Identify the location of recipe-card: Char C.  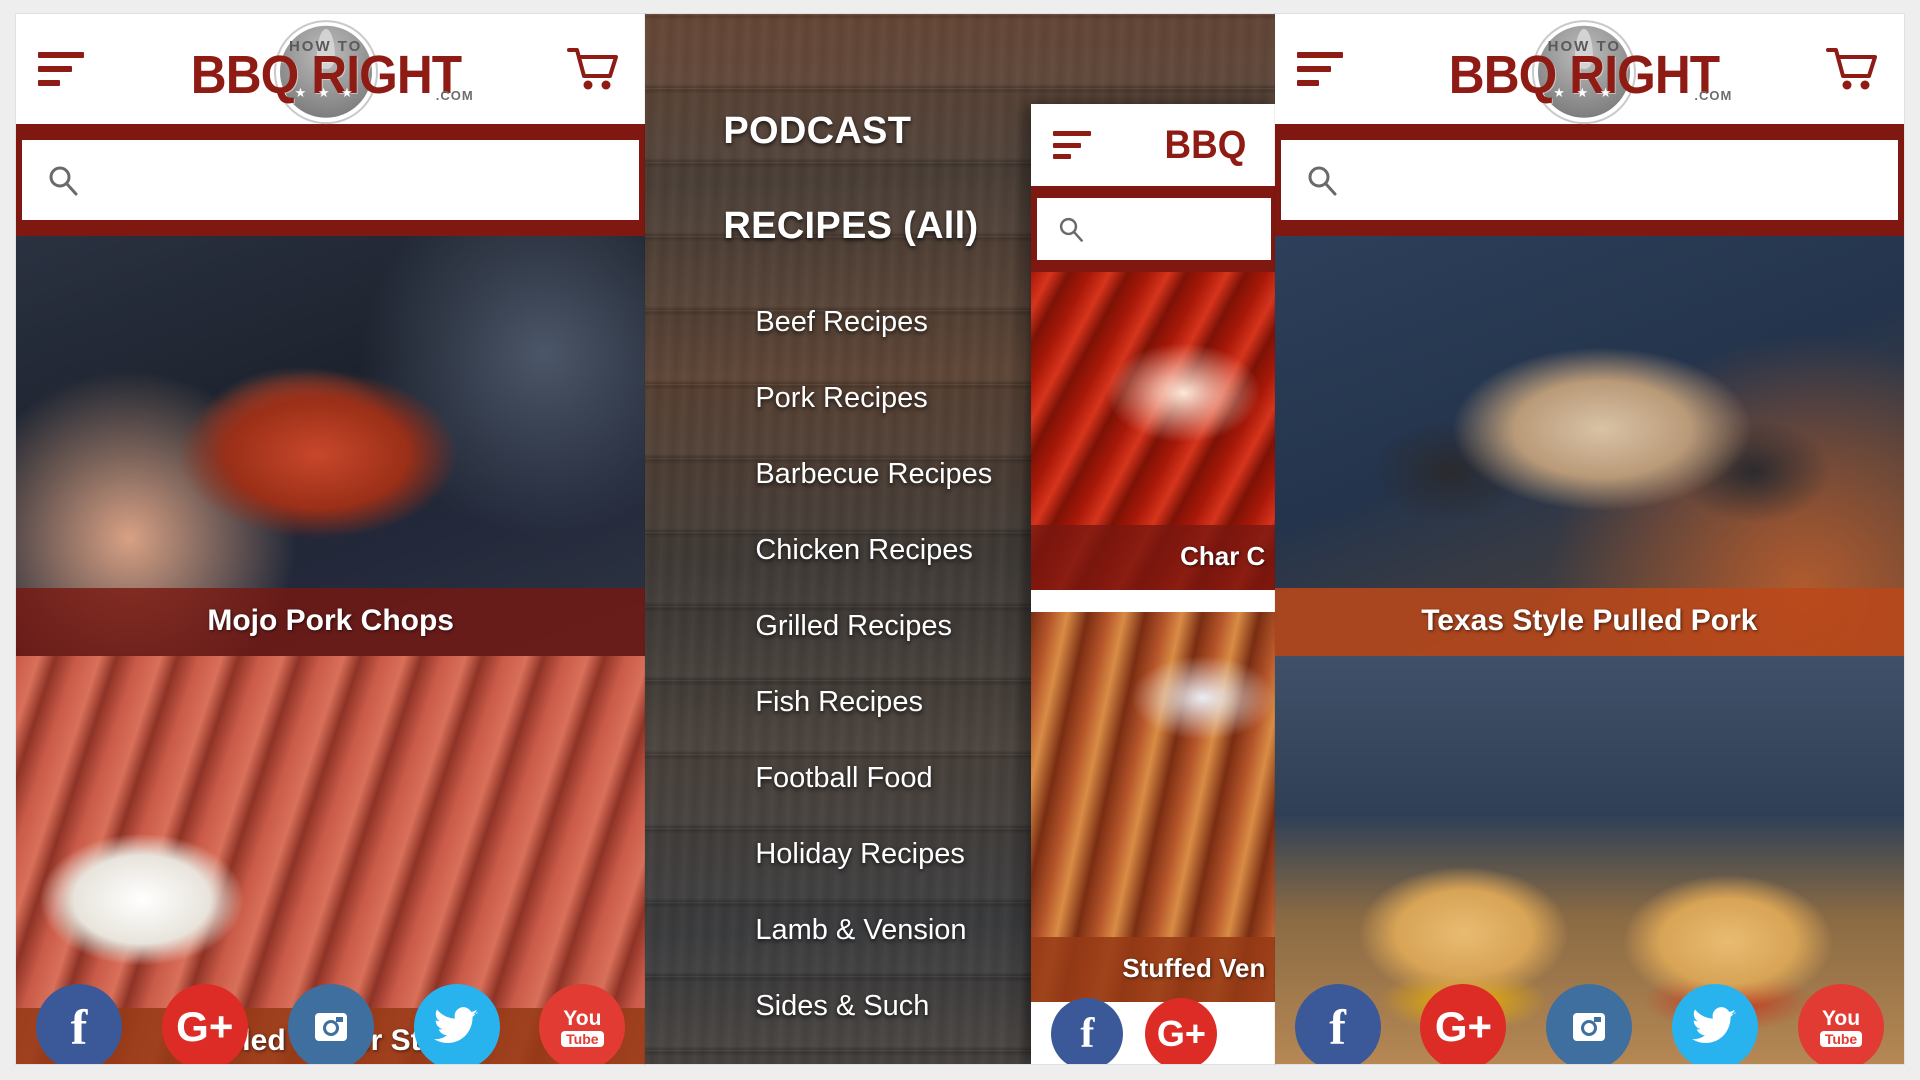
(1153, 431).